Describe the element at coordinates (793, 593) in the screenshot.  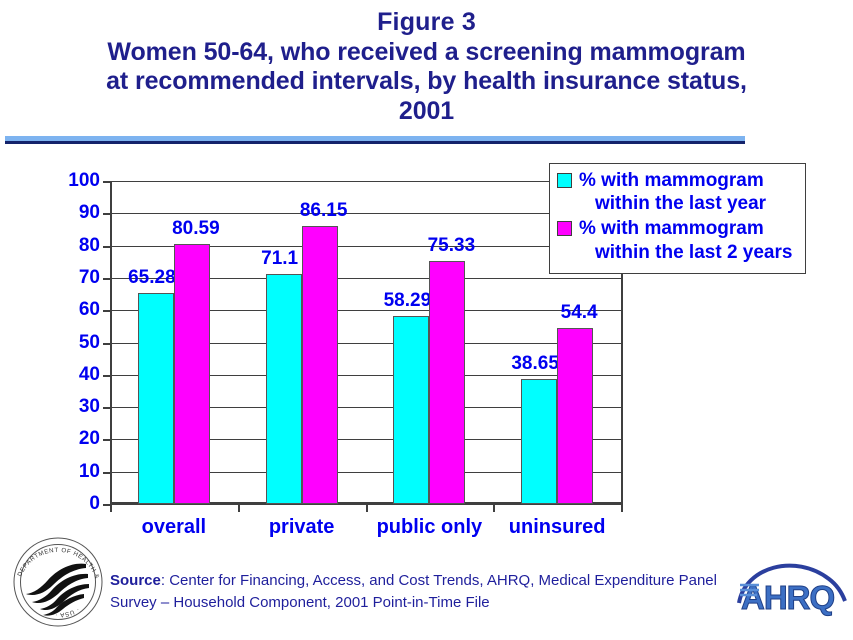
I see `ahrq-logo: AHRQ` at that location.